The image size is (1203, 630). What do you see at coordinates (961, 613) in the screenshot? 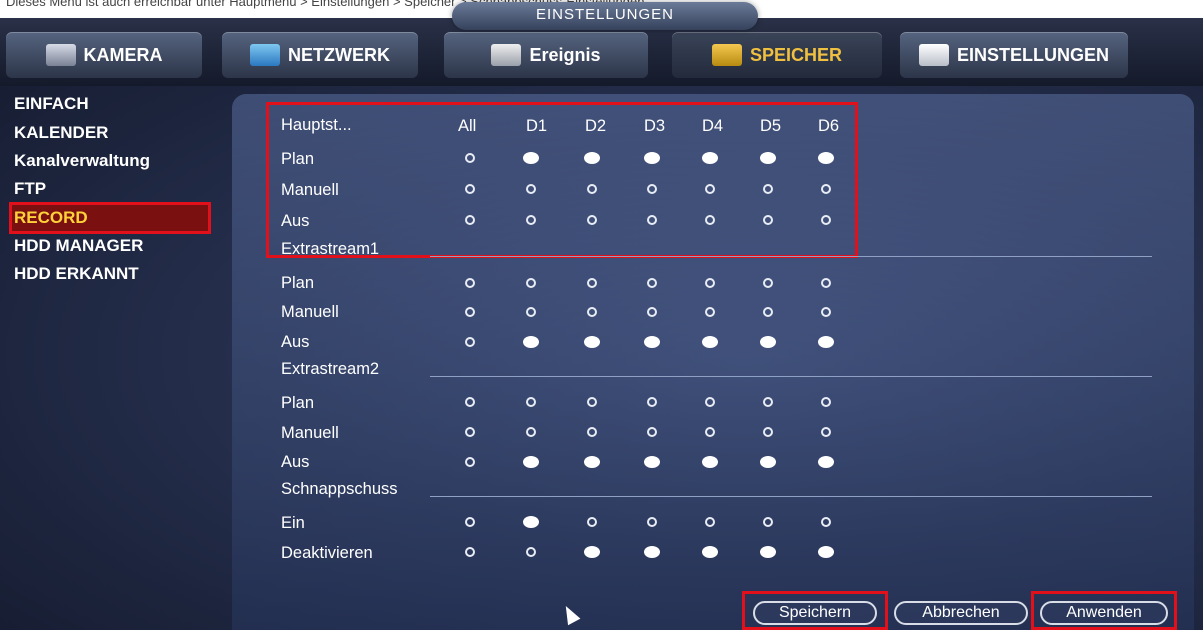
I see `cancel-button: Abbrechen` at bounding box center [961, 613].